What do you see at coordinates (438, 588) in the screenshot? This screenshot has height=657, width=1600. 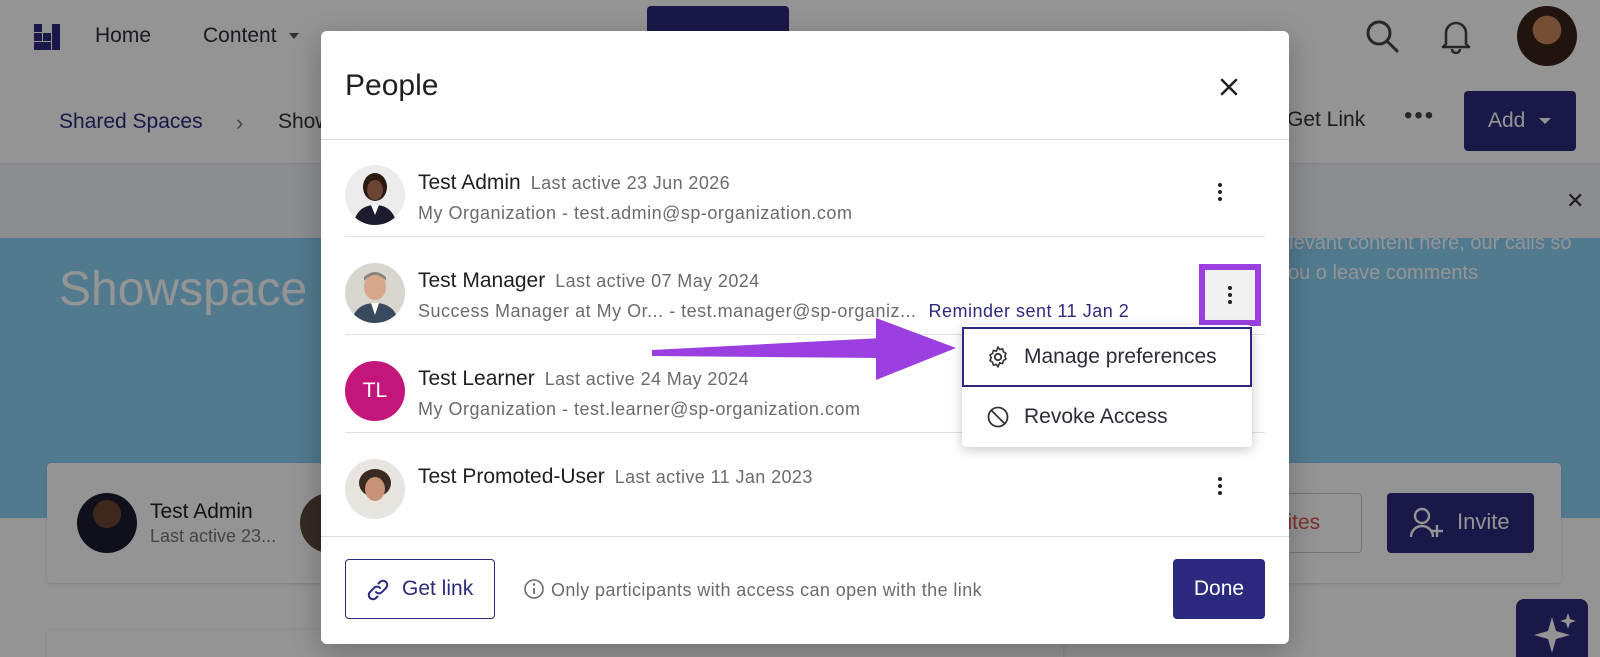 I see `get-link-button-label: Get link` at bounding box center [438, 588].